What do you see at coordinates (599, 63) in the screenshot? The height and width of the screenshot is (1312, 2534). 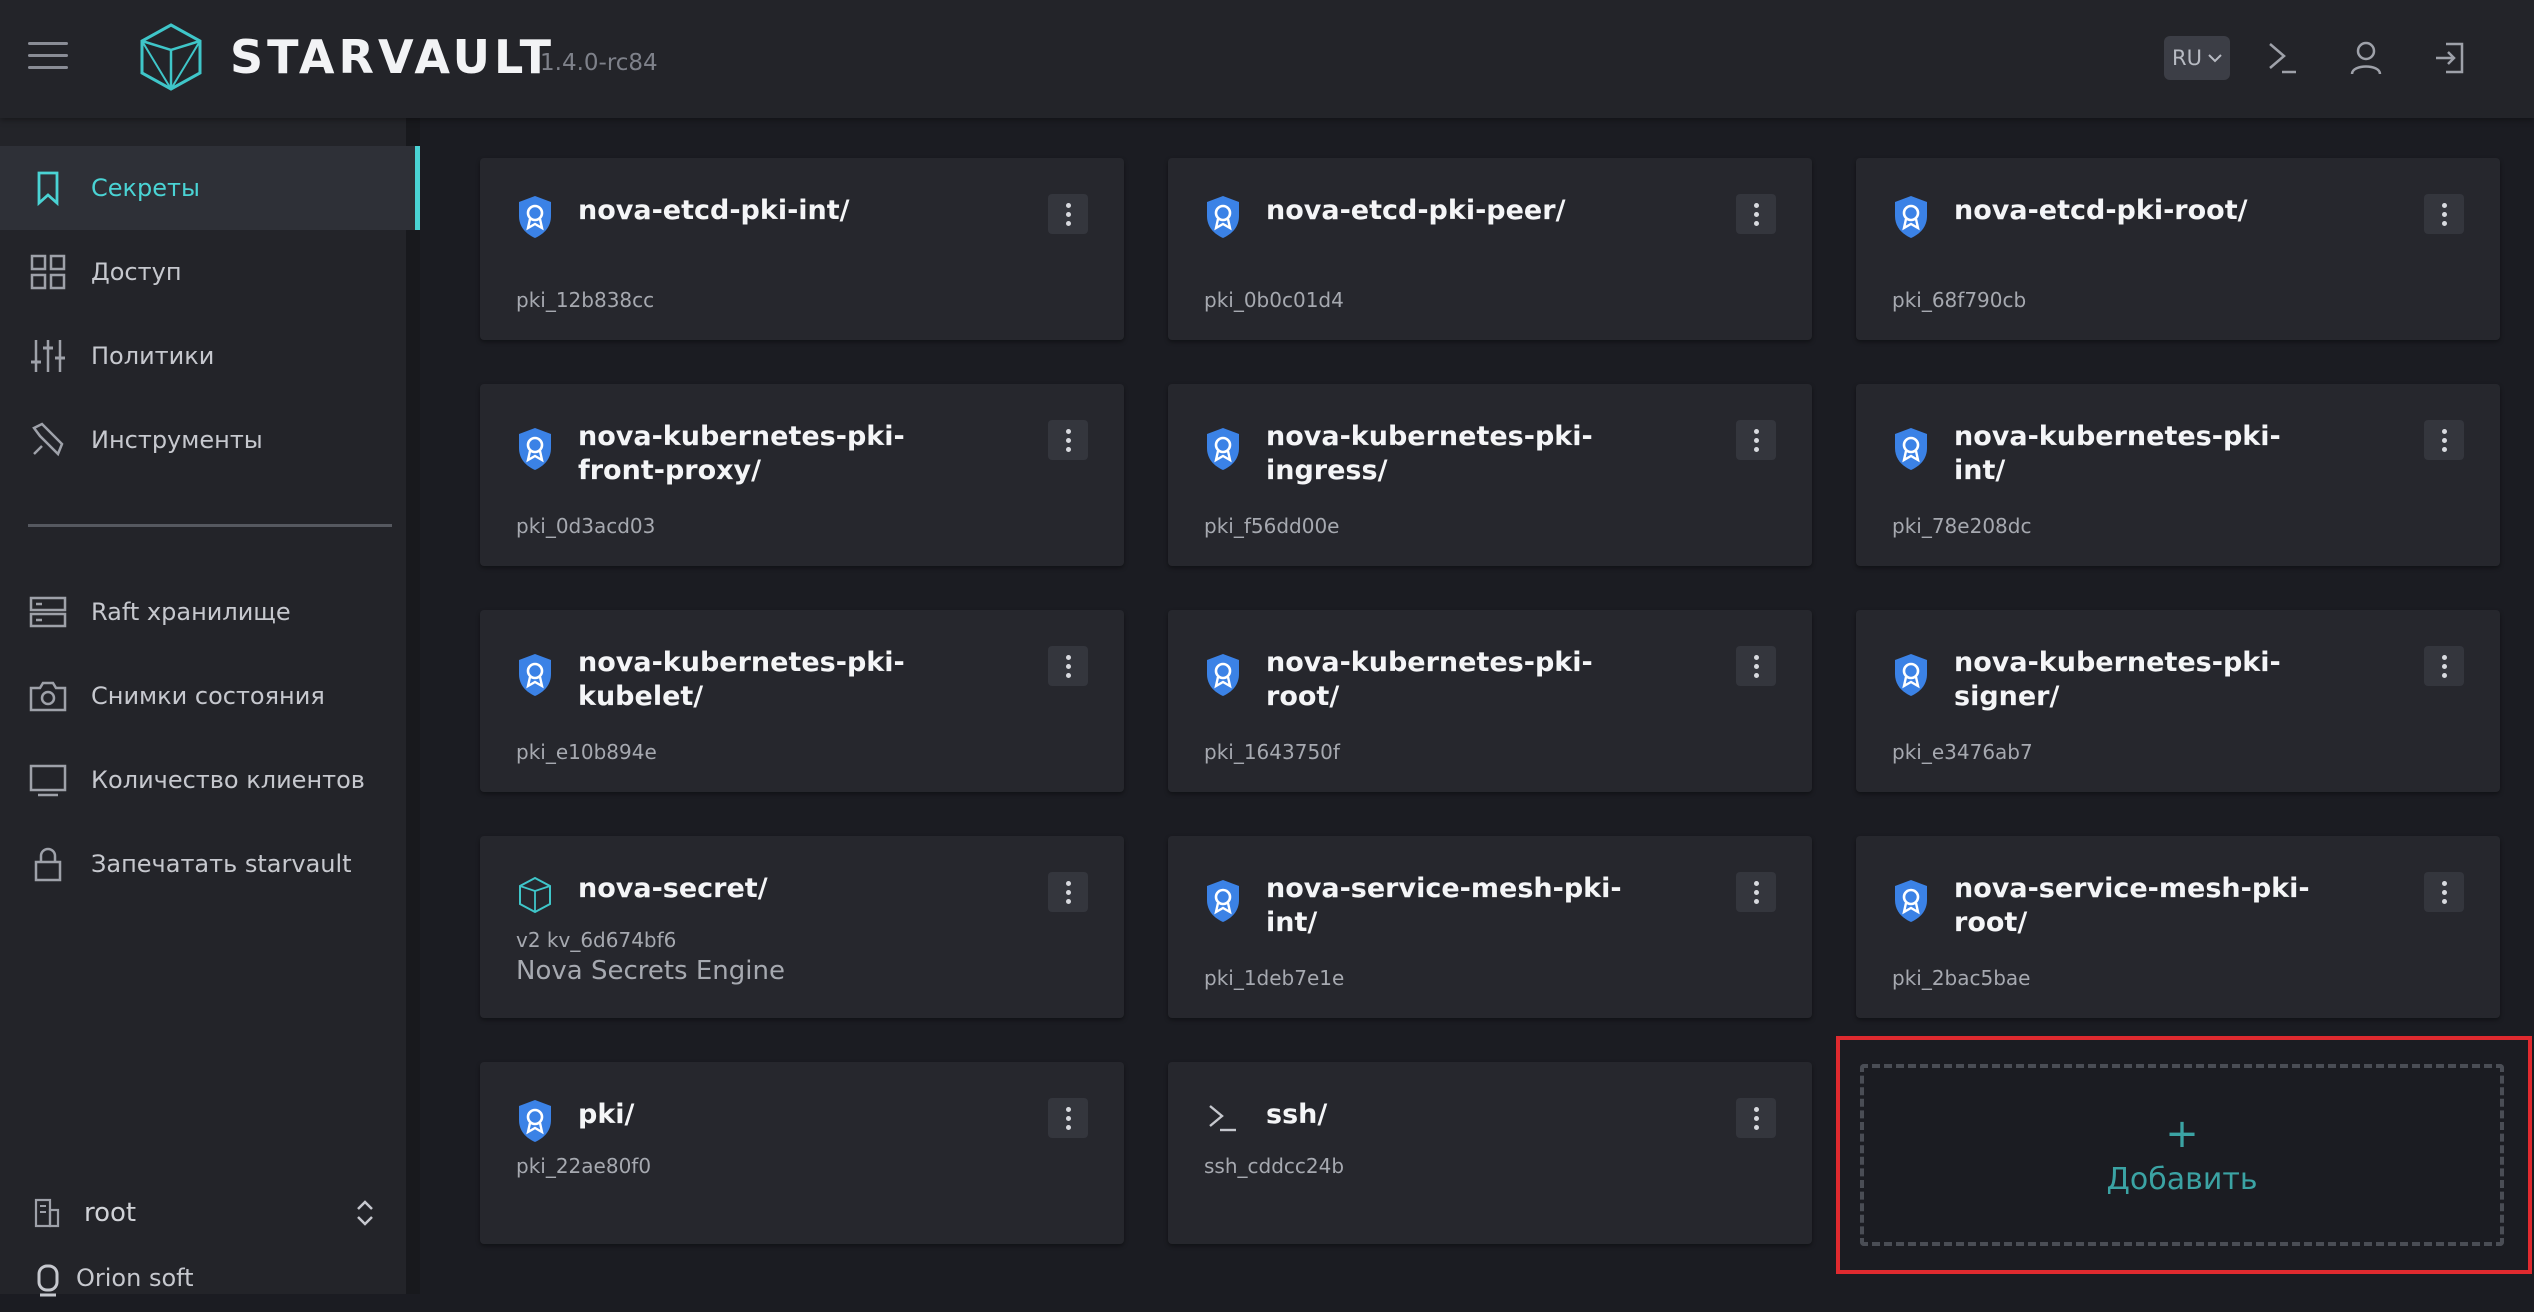 I see `version-label: 1.4.0-rc84` at bounding box center [599, 63].